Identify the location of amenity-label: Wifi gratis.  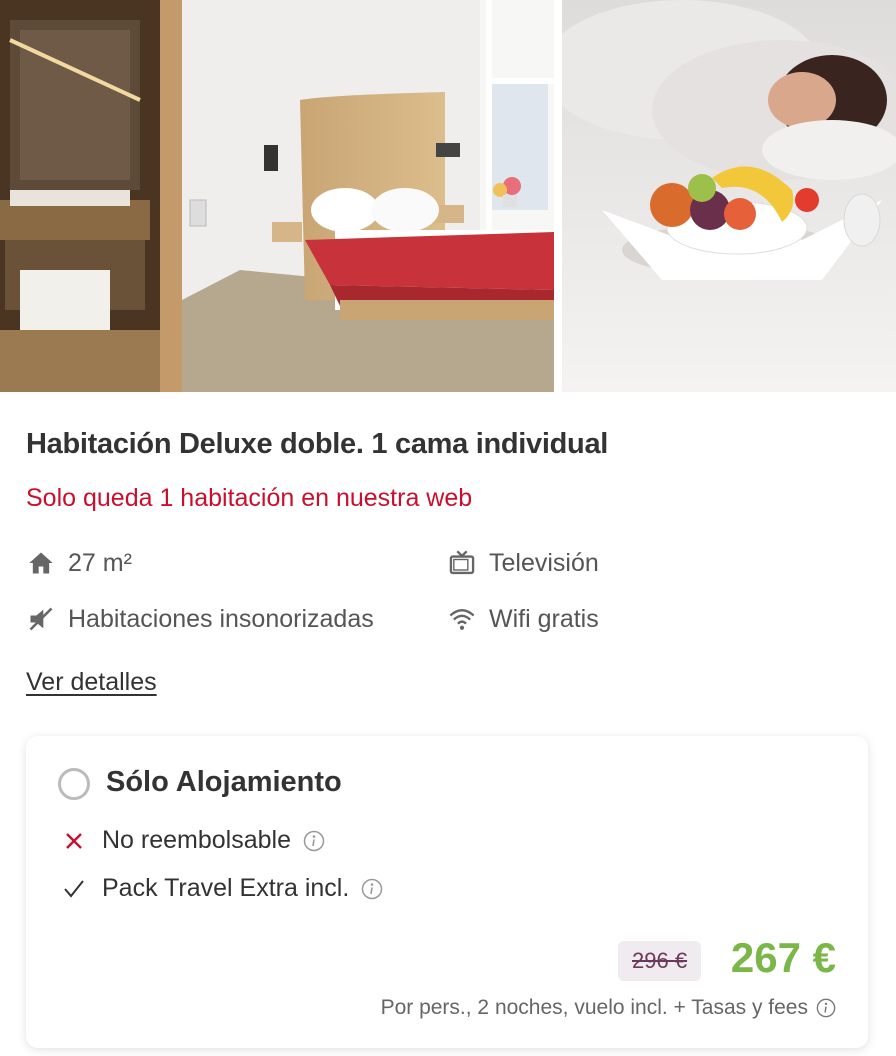
(544, 618).